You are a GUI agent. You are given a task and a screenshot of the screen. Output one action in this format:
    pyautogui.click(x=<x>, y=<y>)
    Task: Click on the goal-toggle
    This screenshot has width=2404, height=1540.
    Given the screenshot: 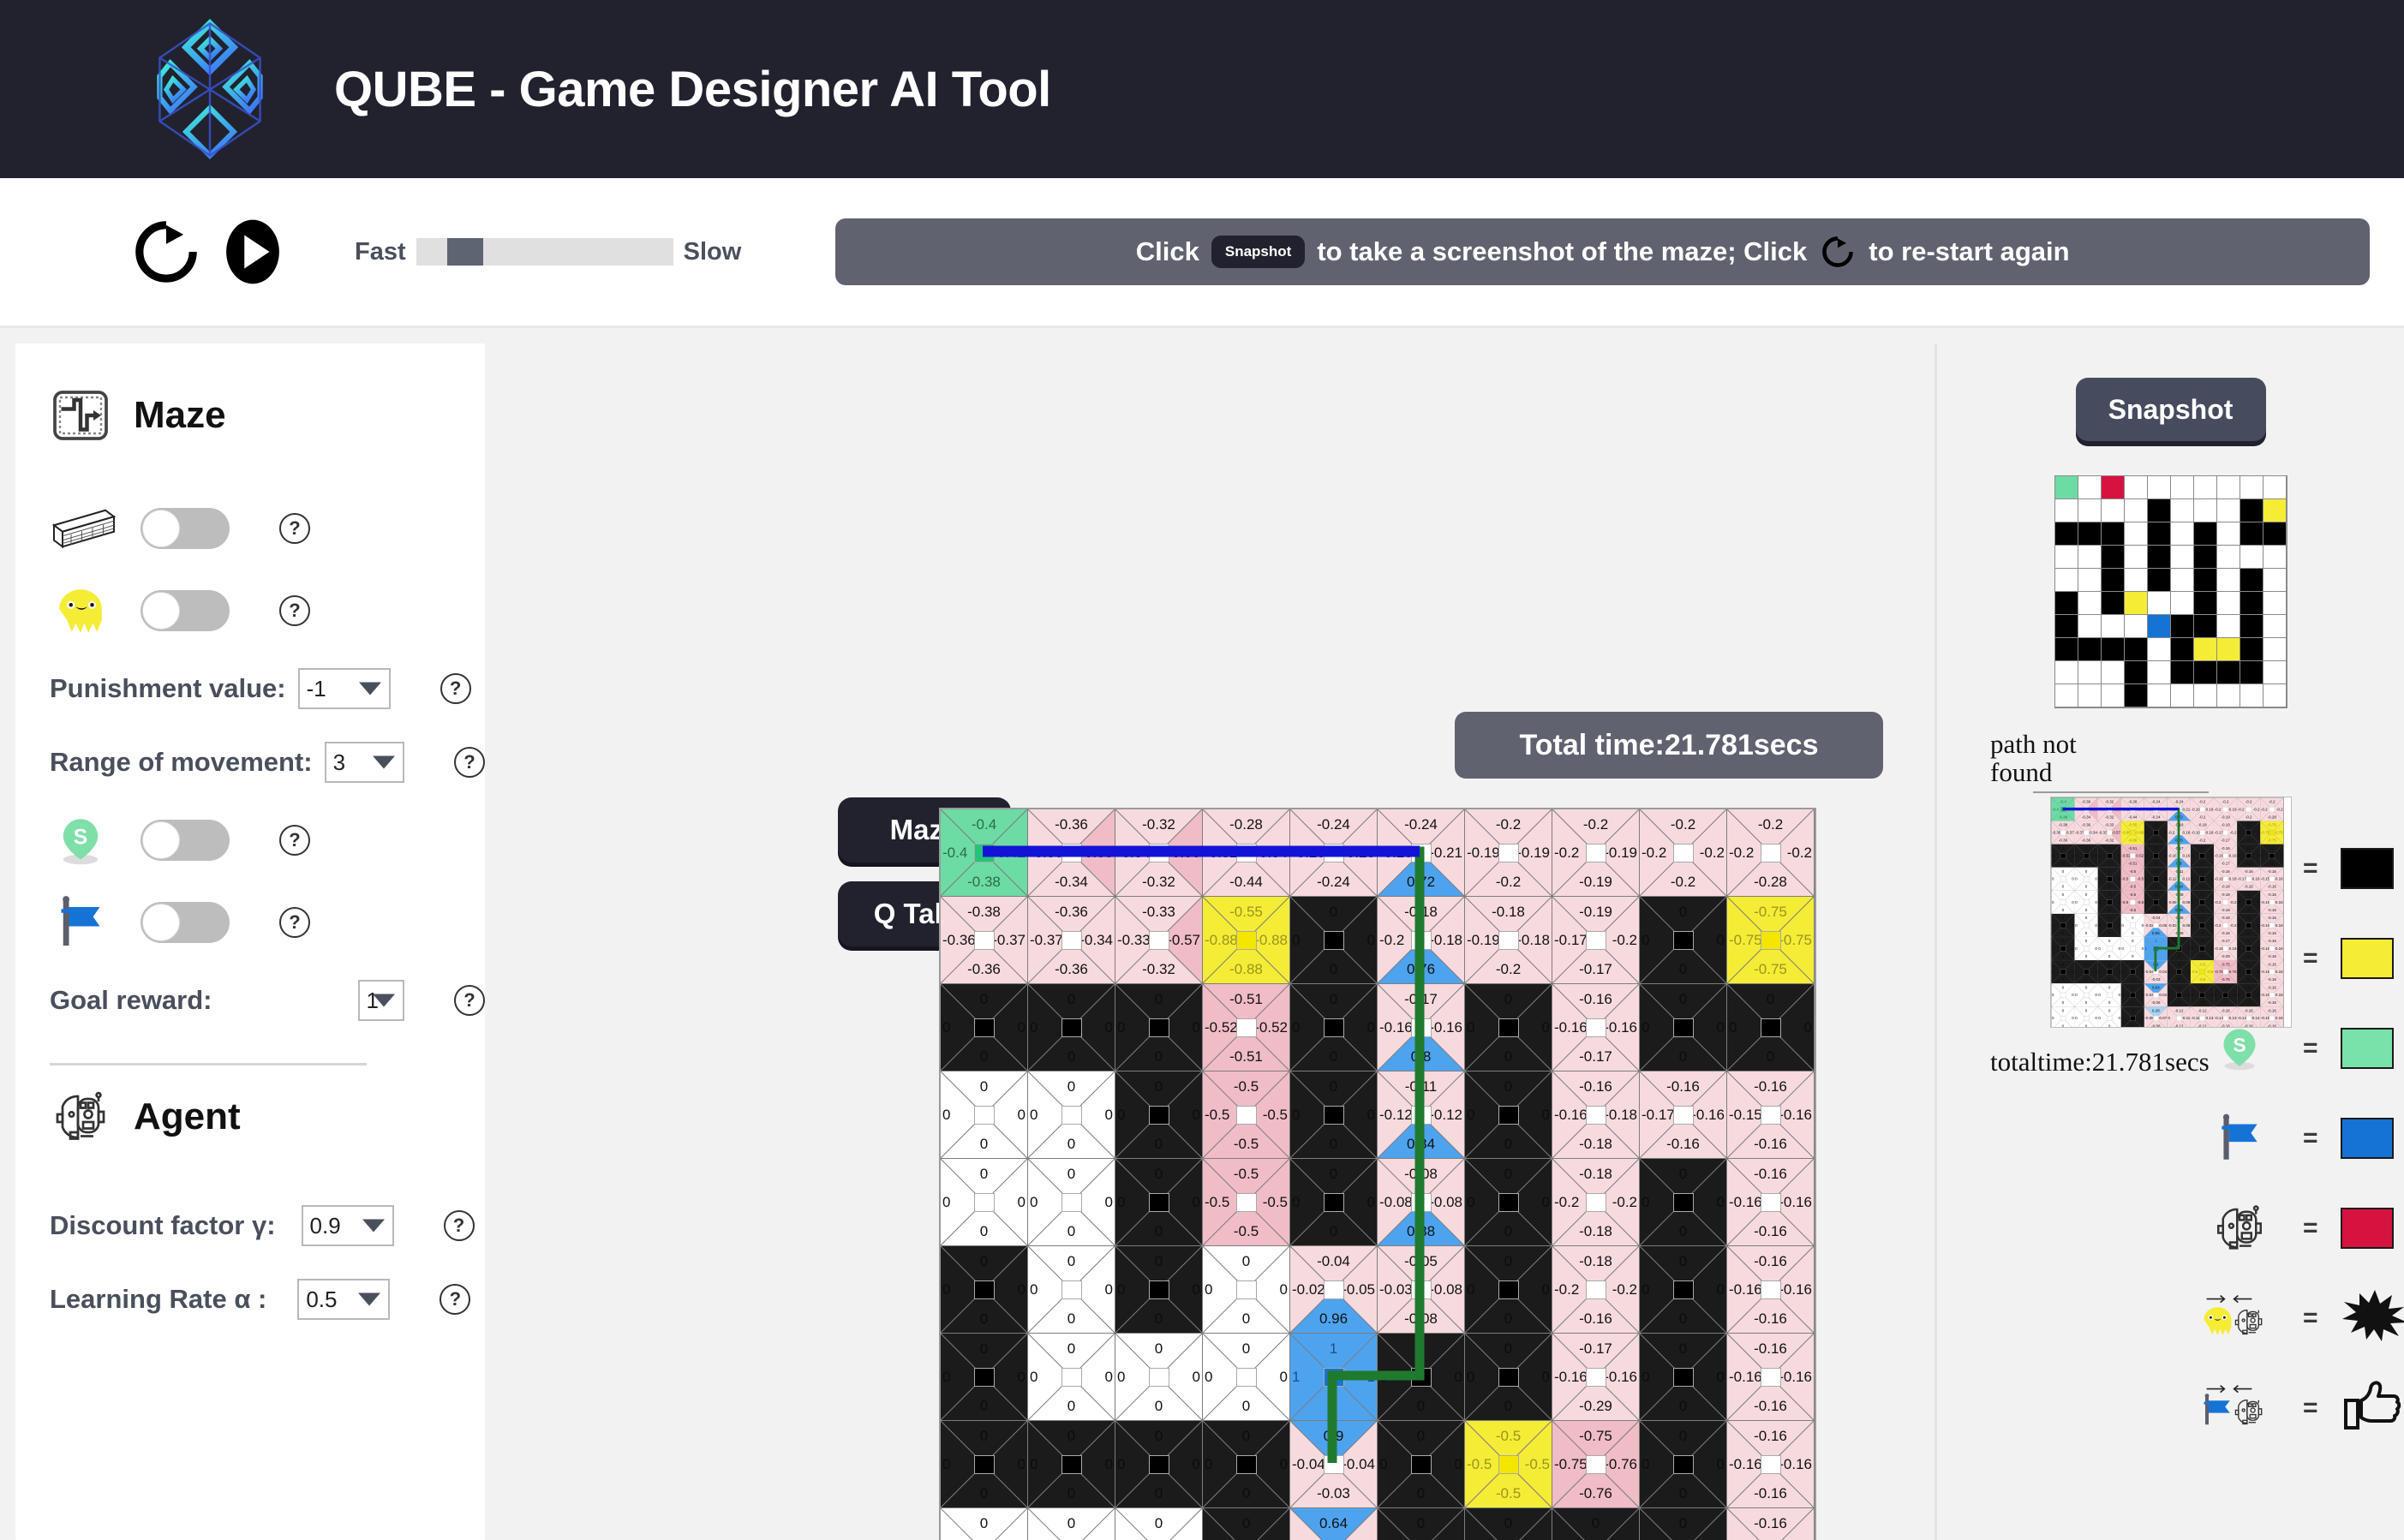 What is the action you would take?
    pyautogui.click(x=186, y=922)
    